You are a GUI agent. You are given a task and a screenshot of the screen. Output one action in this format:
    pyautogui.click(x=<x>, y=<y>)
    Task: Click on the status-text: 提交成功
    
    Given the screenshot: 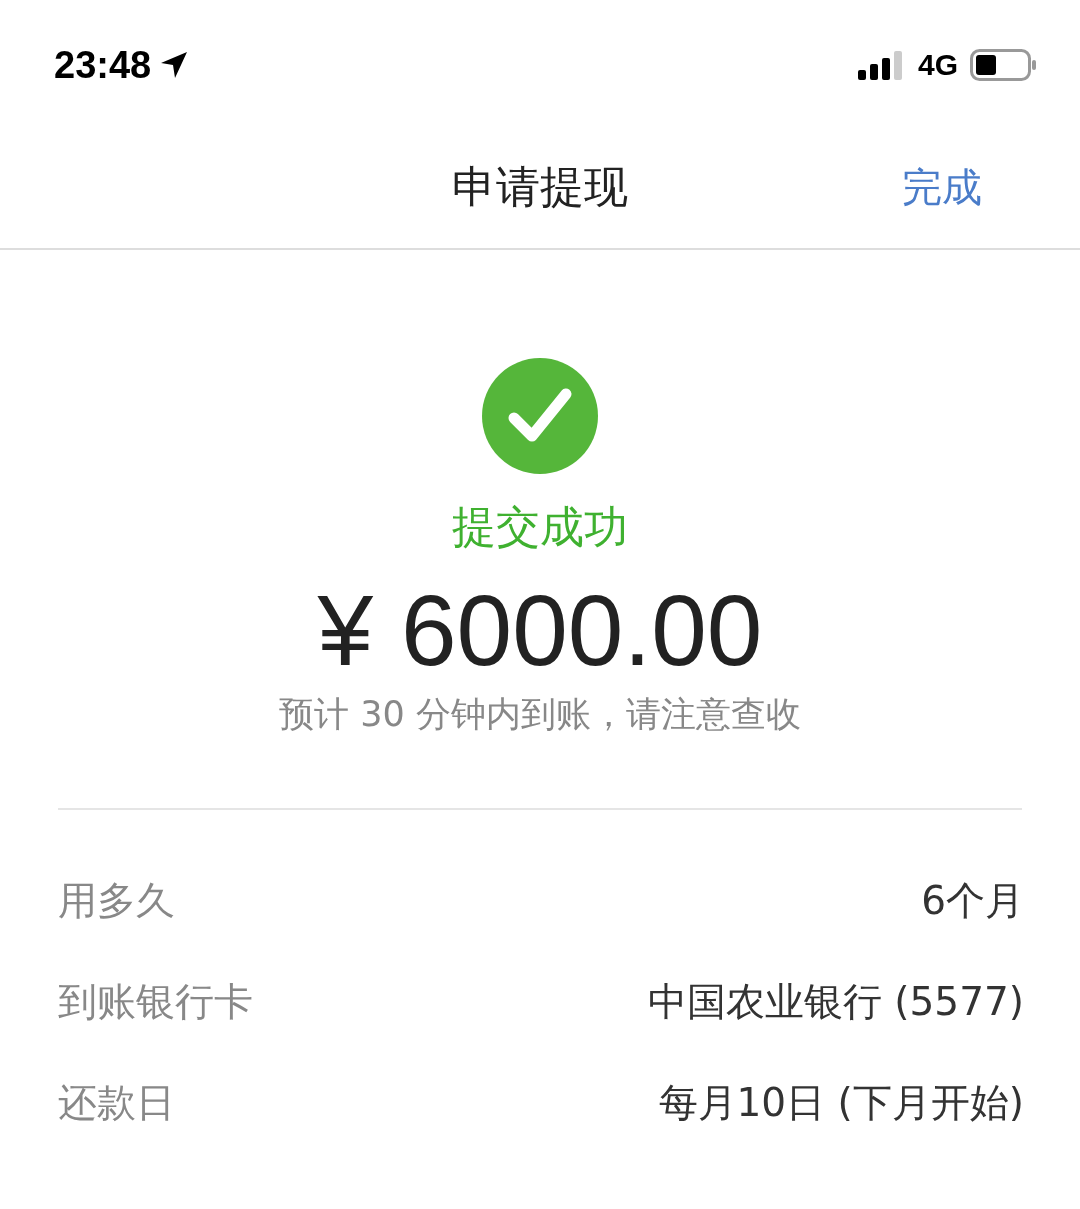 What is the action you would take?
    pyautogui.click(x=540, y=527)
    